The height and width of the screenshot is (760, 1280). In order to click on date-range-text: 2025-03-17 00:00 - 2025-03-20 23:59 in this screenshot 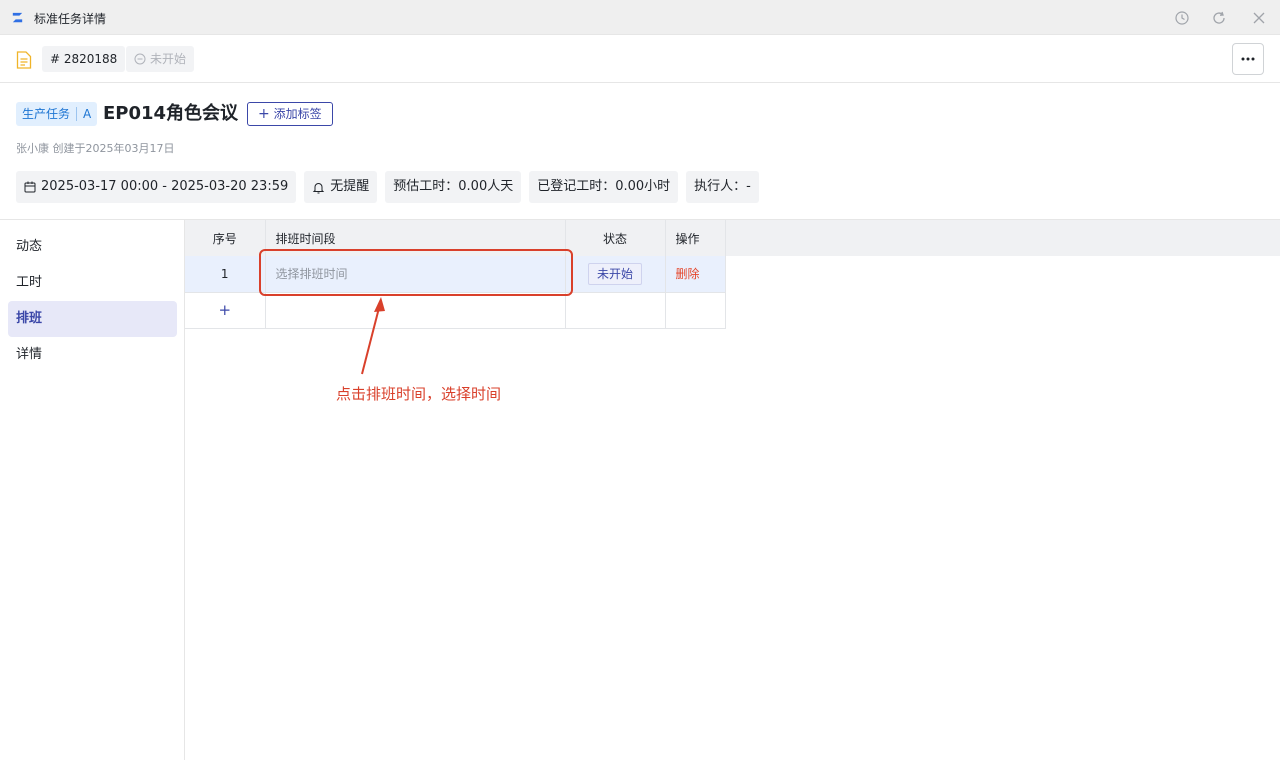, I will do `click(165, 186)`.